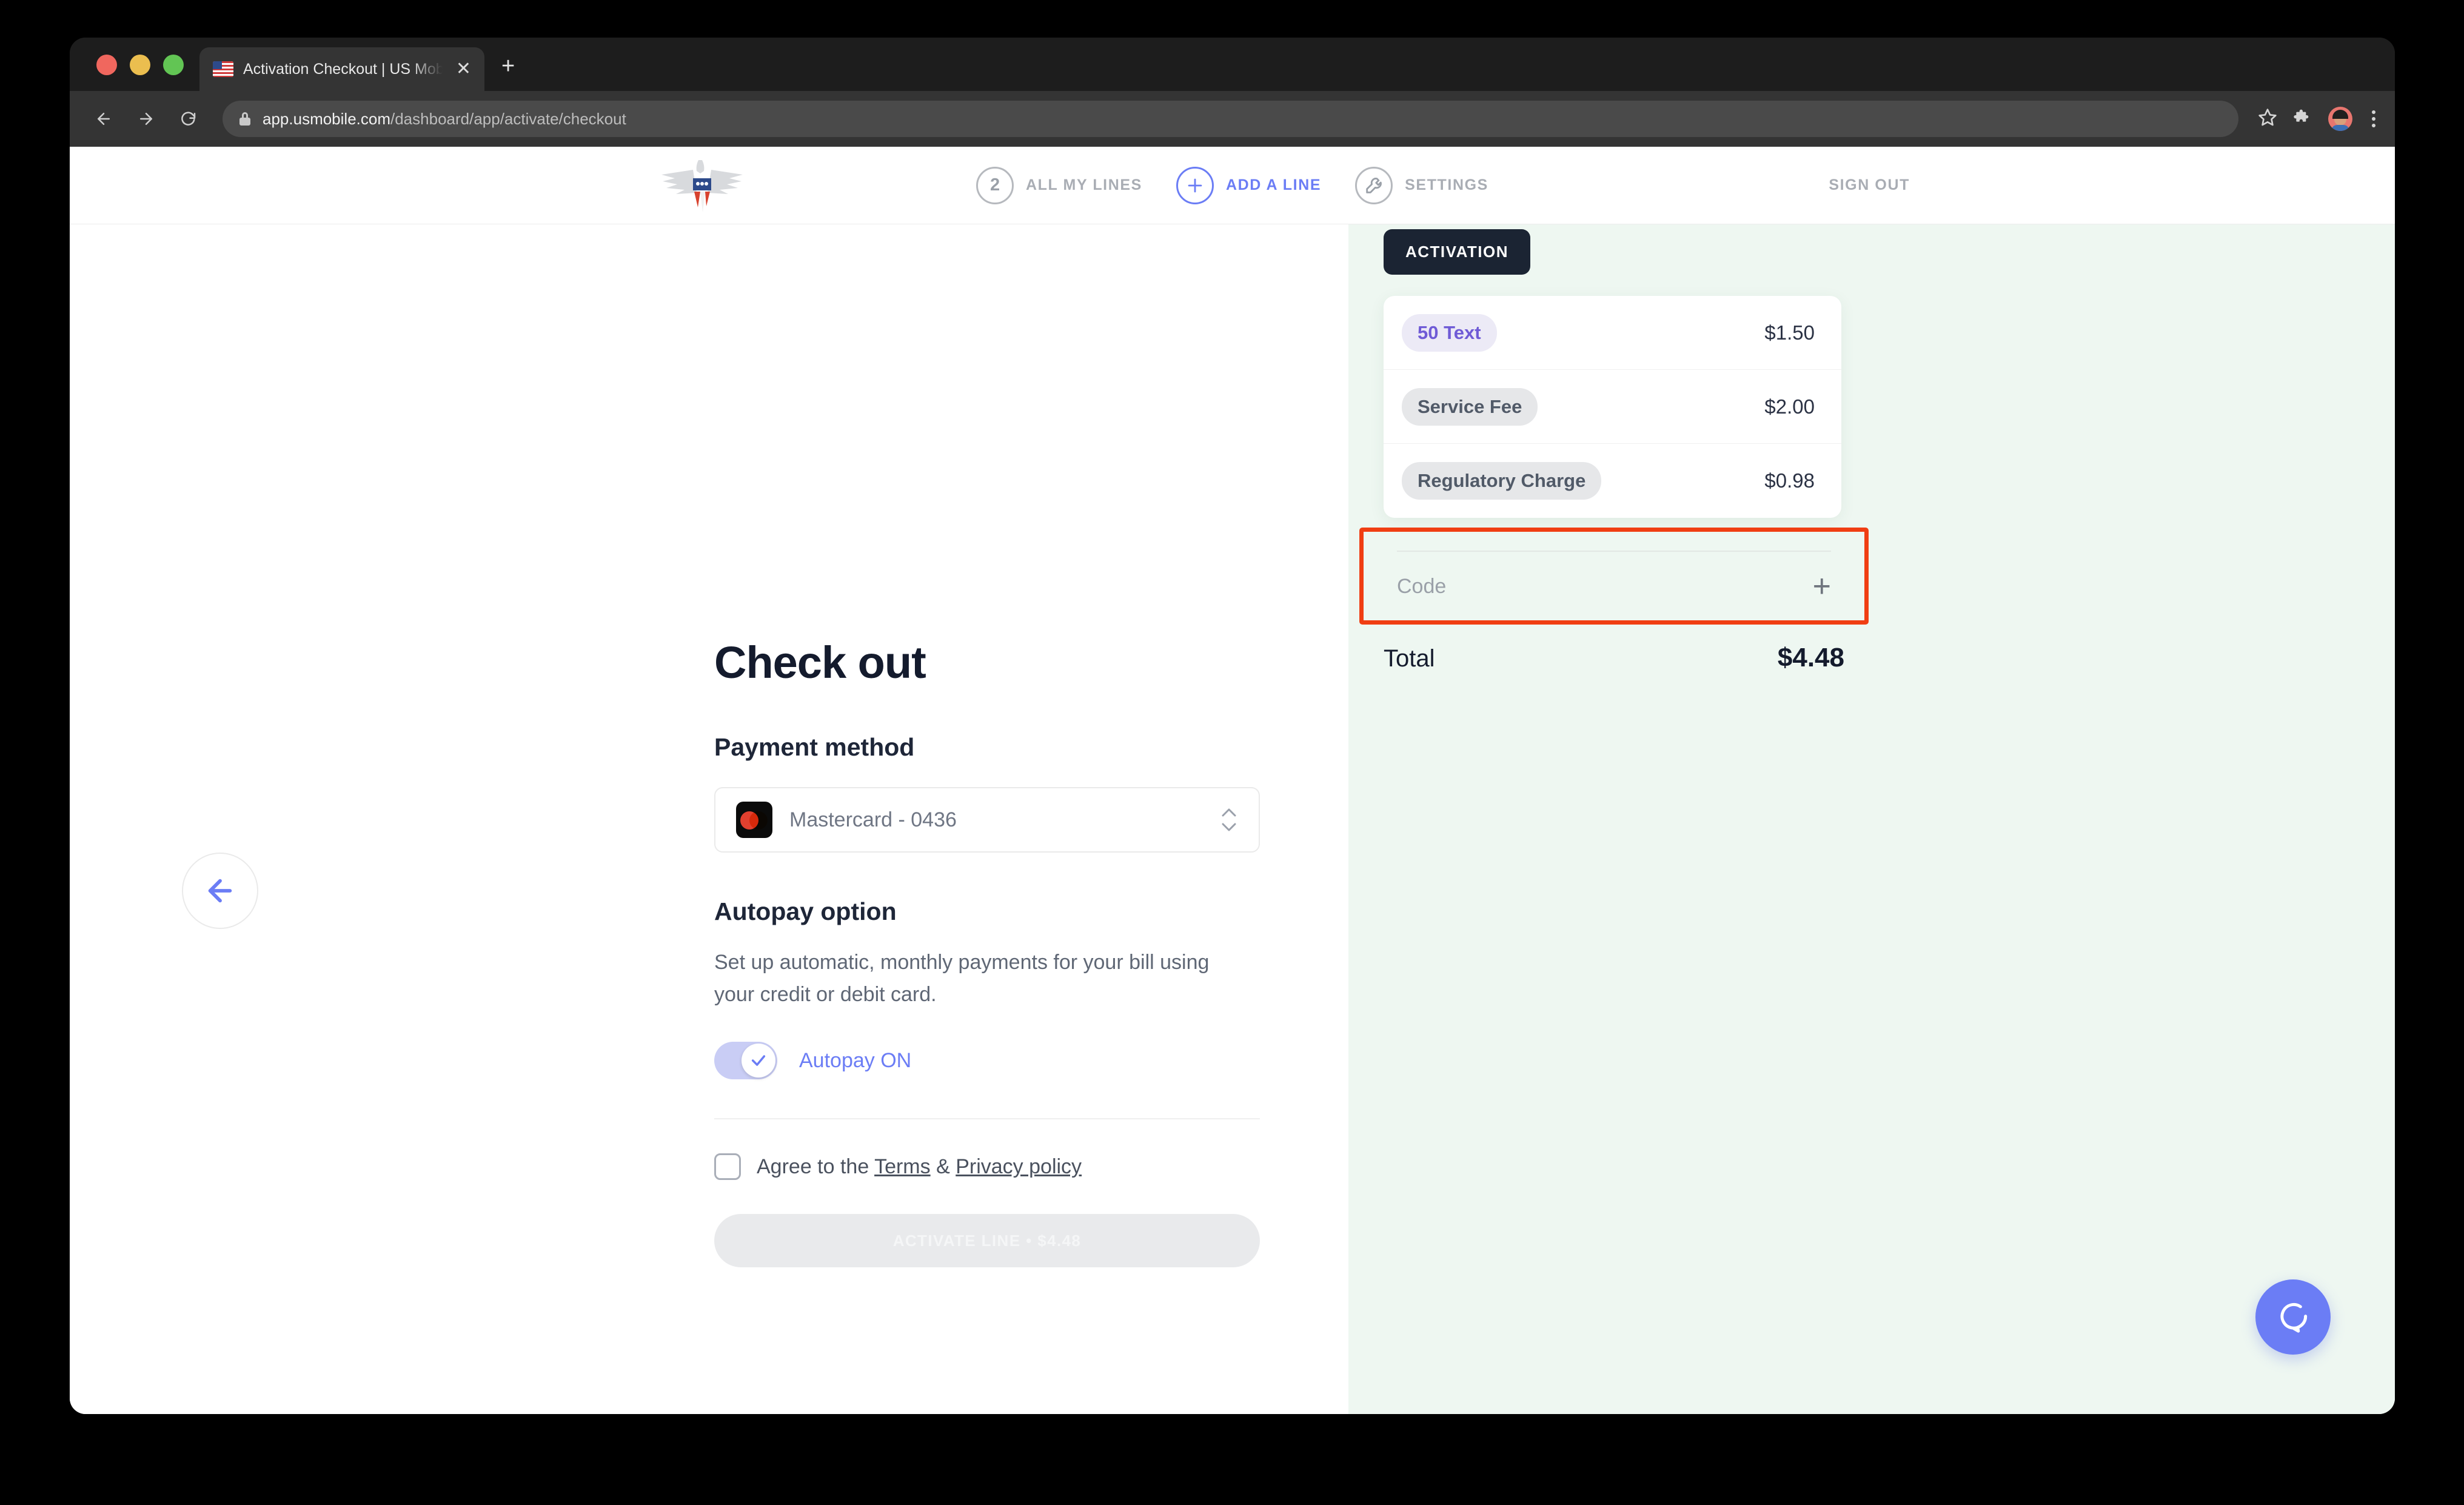 The image size is (2464, 1505). What do you see at coordinates (987, 820) in the screenshot?
I see `payment-method-select: Mastercard - 0436` at bounding box center [987, 820].